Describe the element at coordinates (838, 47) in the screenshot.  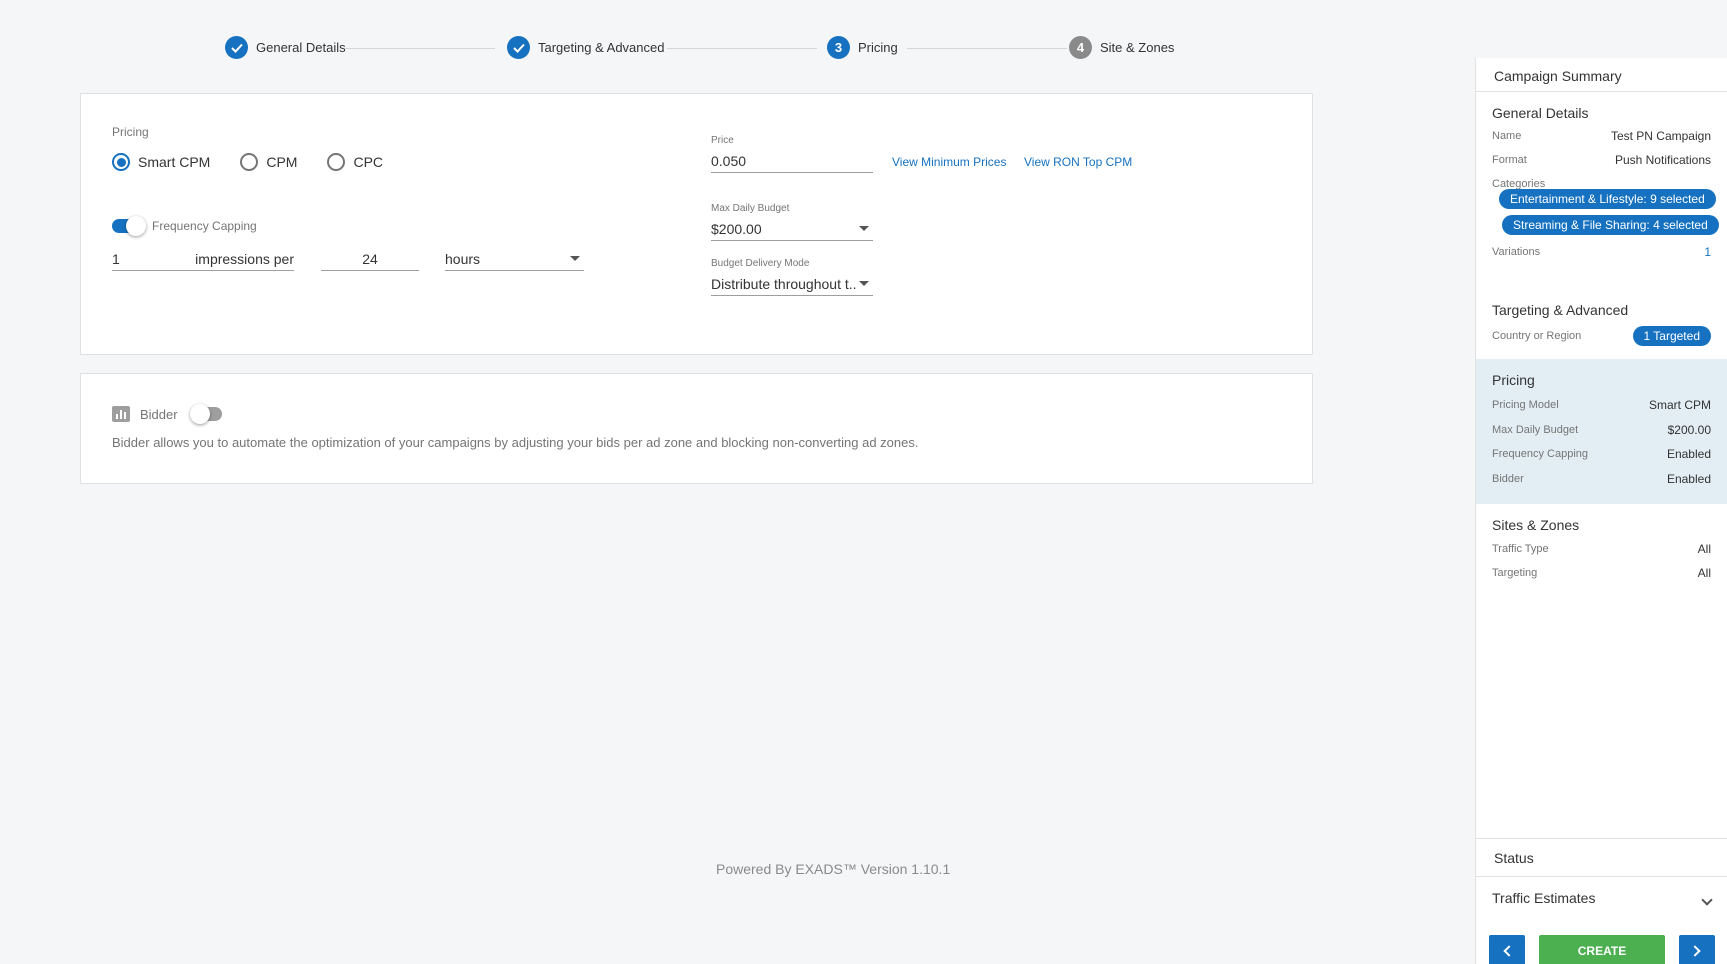
I see `step-number: 3` at that location.